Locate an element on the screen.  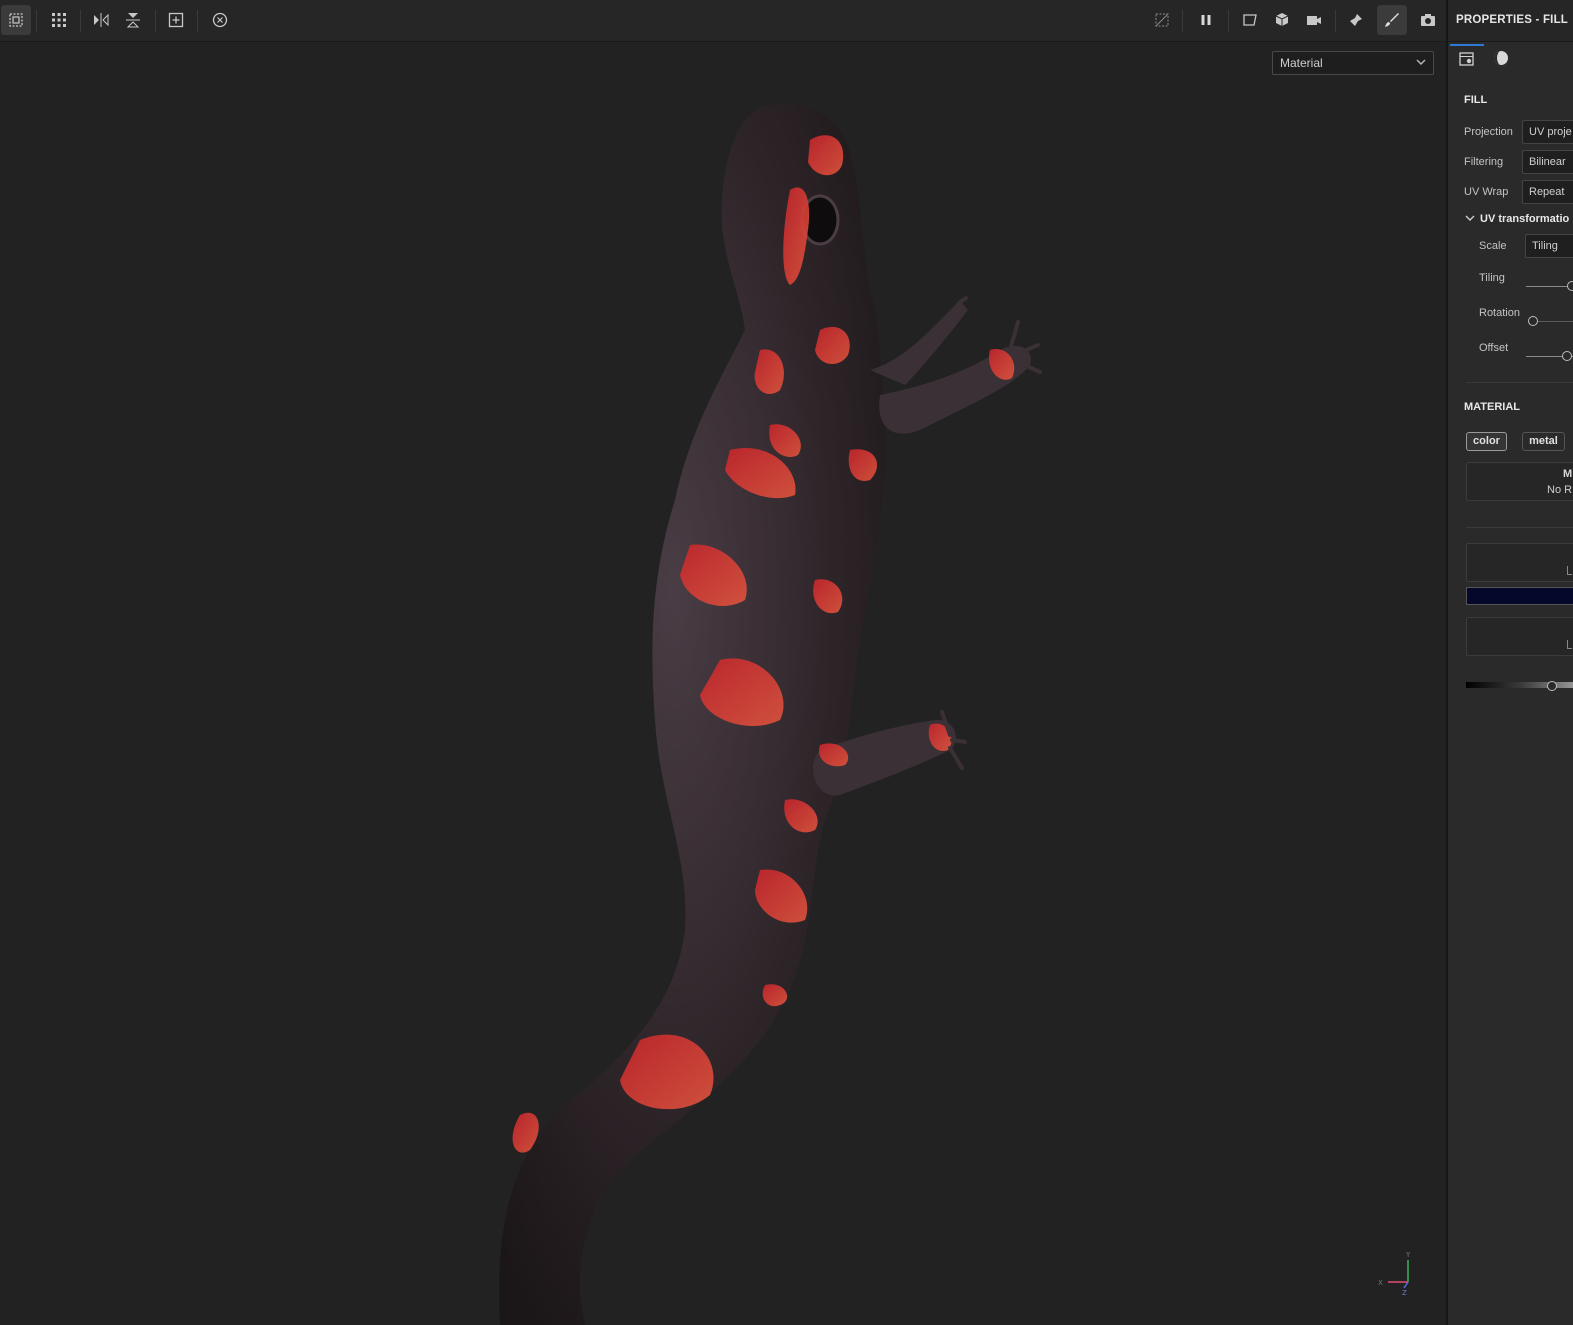
paint-brush-icon is located at coordinates (1392, 20).